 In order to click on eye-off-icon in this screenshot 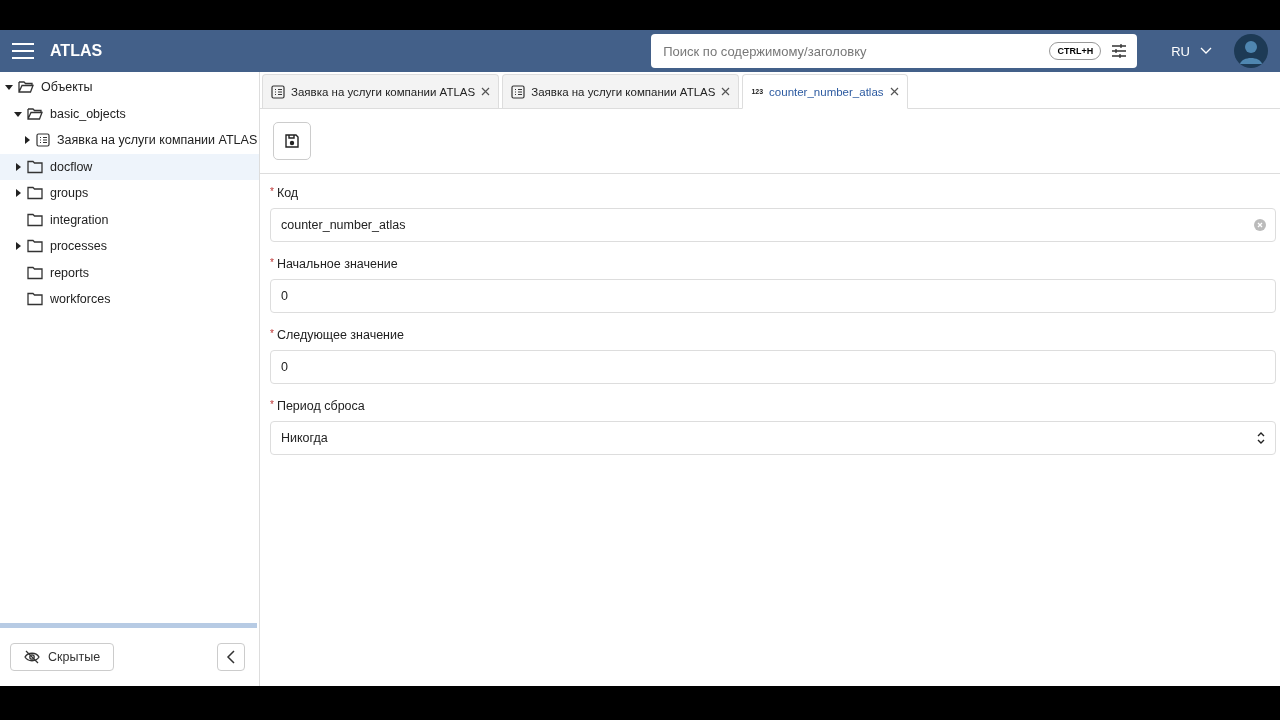, I will do `click(32, 657)`.